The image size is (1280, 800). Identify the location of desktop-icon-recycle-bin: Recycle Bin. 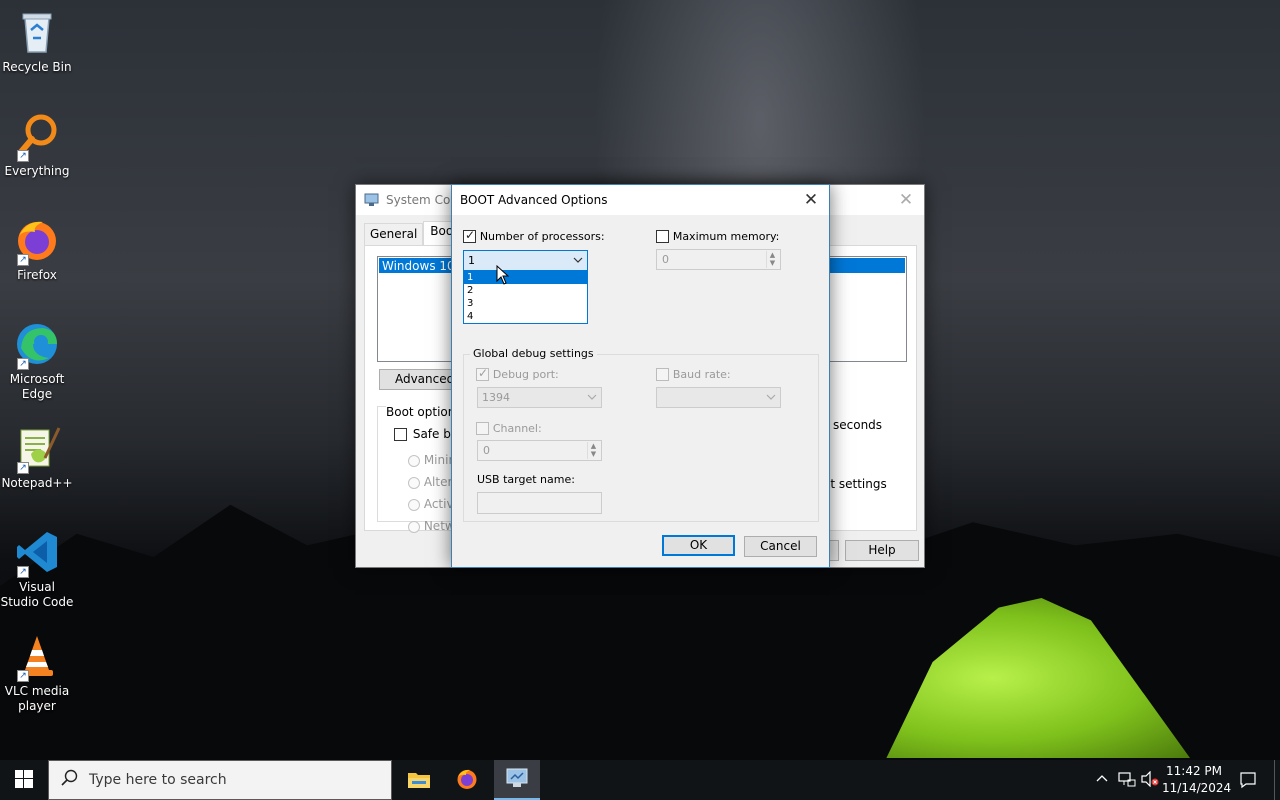
(37, 41).